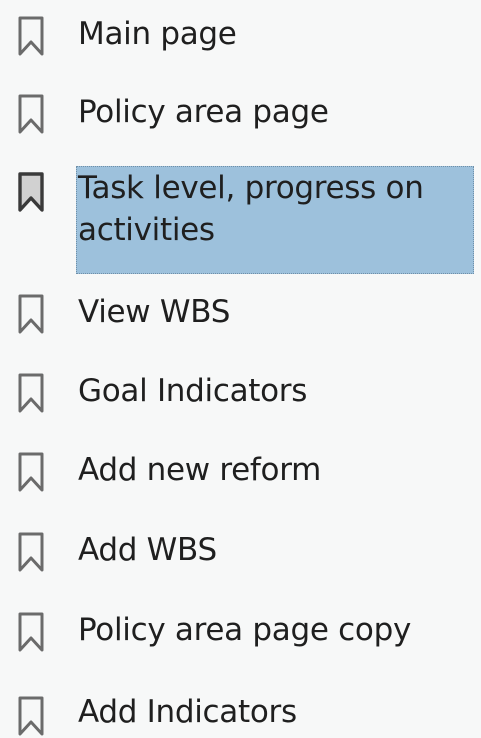 This screenshot has height=738, width=481. I want to click on bookmark-label: Policy area page, so click(203, 112).